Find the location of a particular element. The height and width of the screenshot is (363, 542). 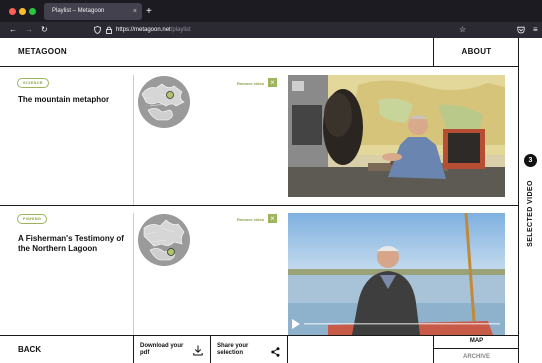

tab-playlist: Playlist – Metagoon × is located at coordinates (93, 11).